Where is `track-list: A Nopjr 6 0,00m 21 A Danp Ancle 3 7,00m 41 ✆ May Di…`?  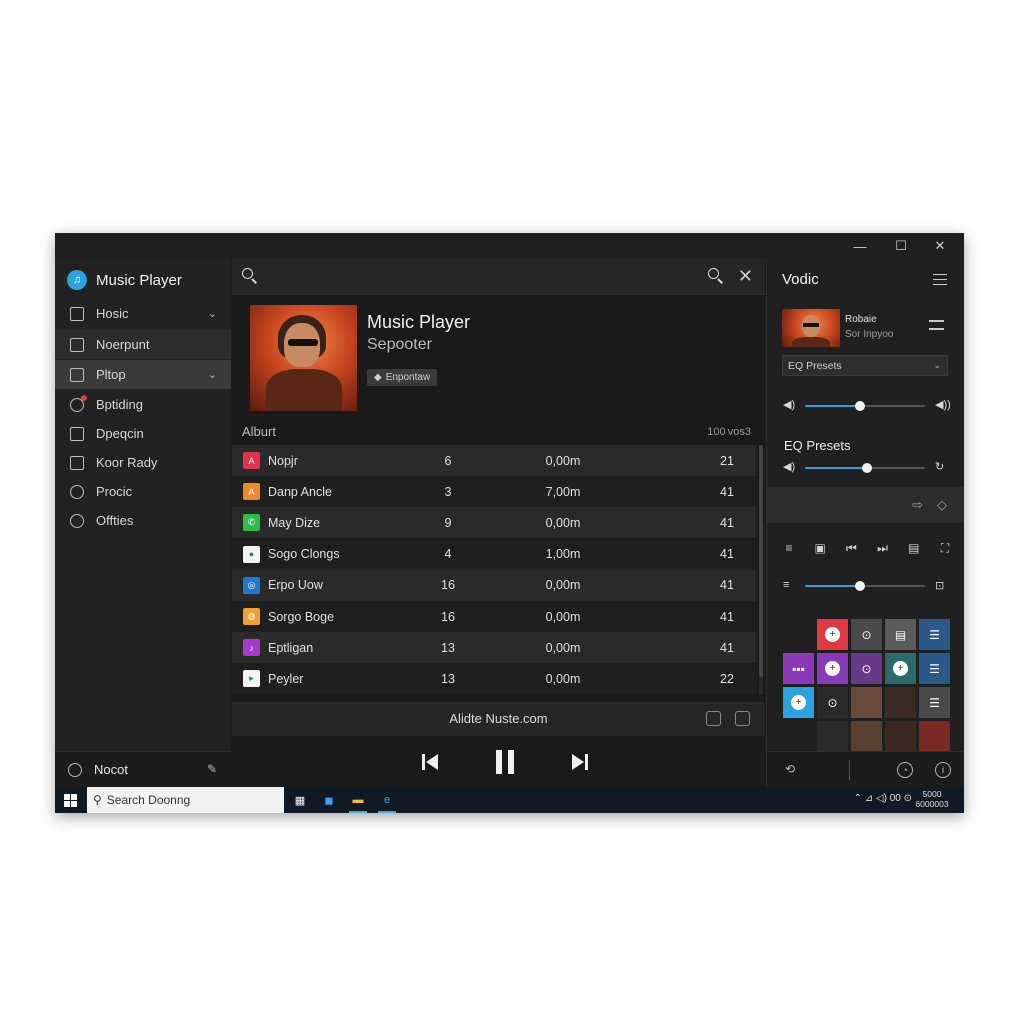
track-list: A Nopjr 6 0,00m 21 A Danp Ancle 3 7,00m 41 ✆ May Di… is located at coordinates (494, 570).